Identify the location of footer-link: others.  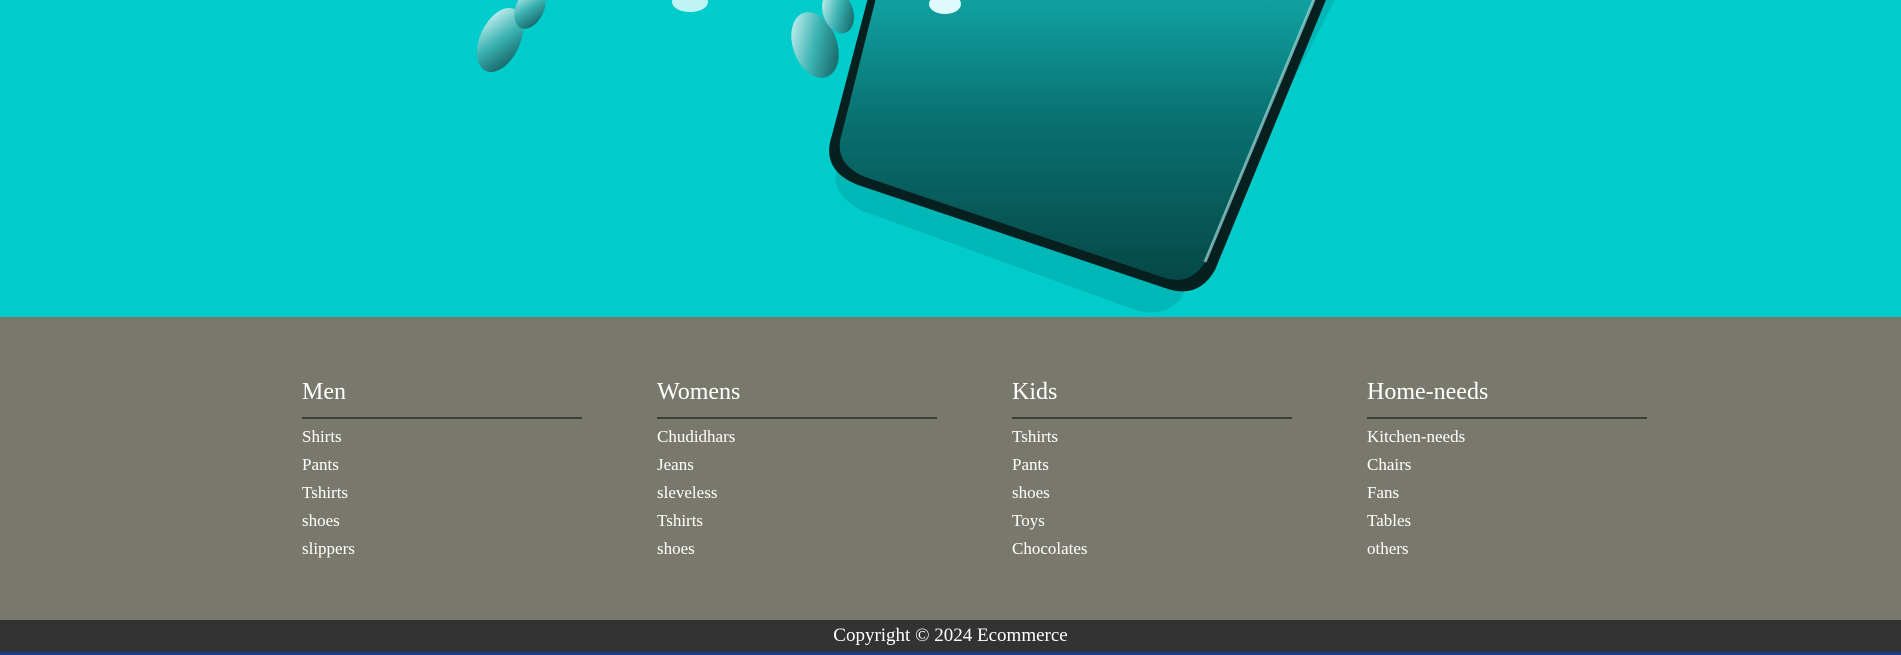
(1507, 549).